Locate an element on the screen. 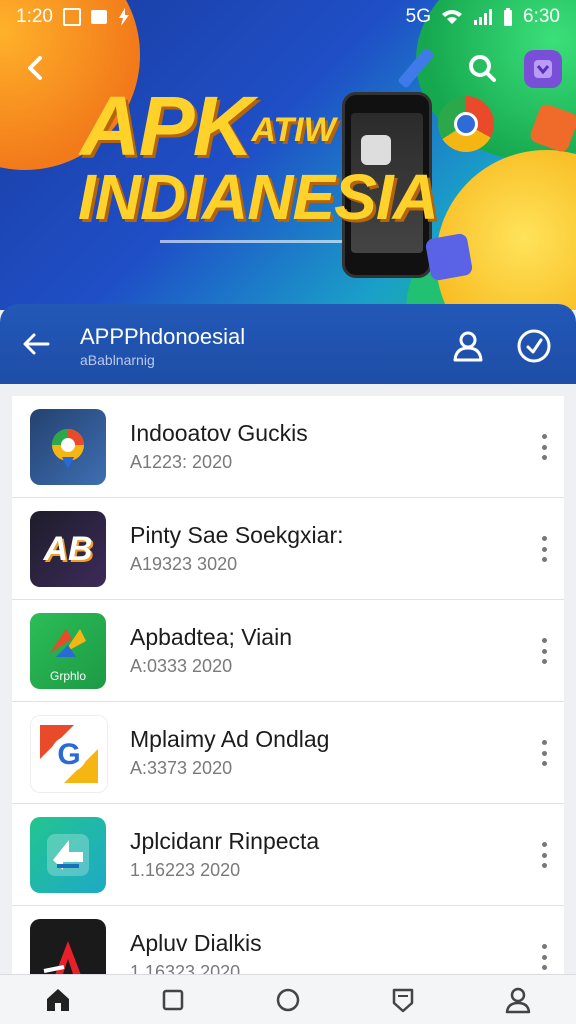  notification-icon is located at coordinates (71, 17).